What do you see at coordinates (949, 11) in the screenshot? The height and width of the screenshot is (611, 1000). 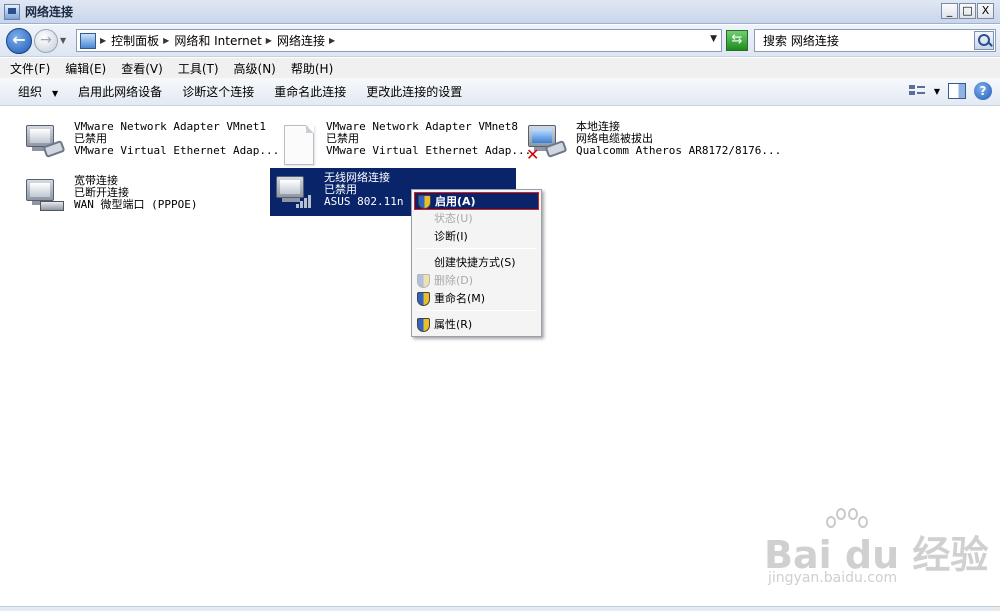 I see `minimize-button: _` at bounding box center [949, 11].